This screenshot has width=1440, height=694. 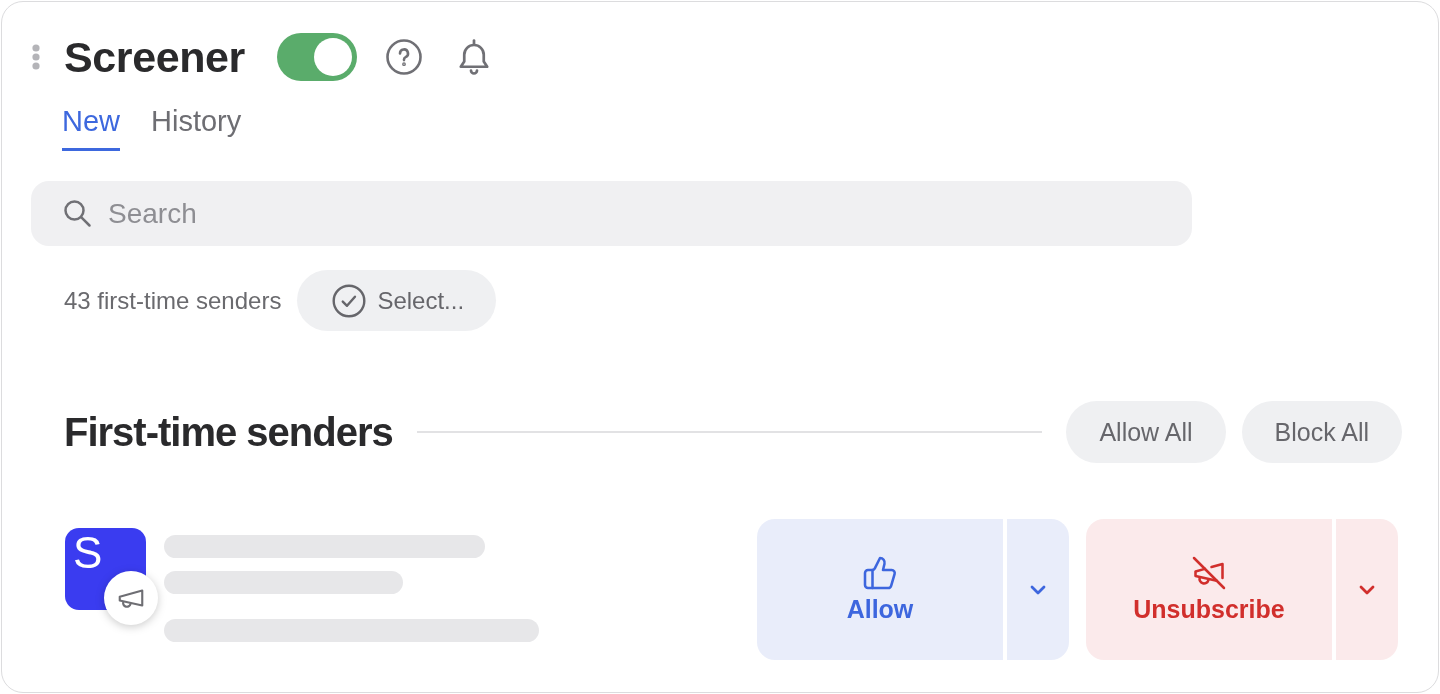 I want to click on tab: New, so click(x=91, y=127).